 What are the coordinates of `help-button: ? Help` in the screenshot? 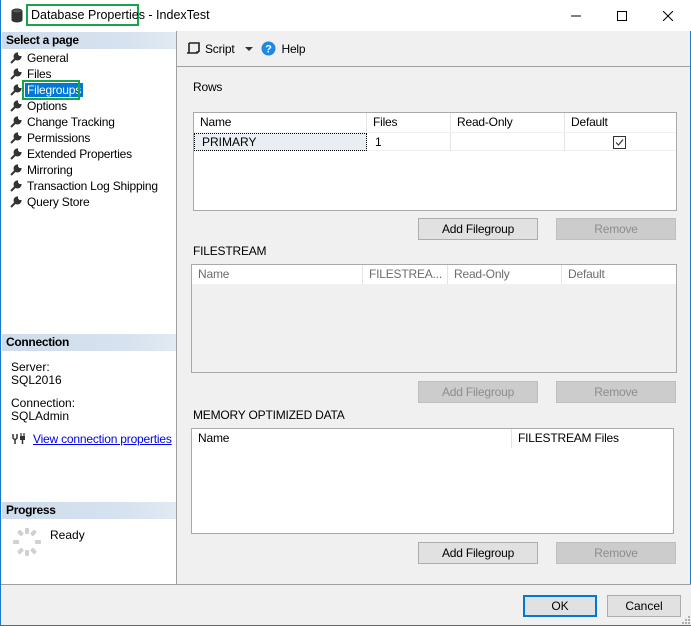 It's located at (283, 48).